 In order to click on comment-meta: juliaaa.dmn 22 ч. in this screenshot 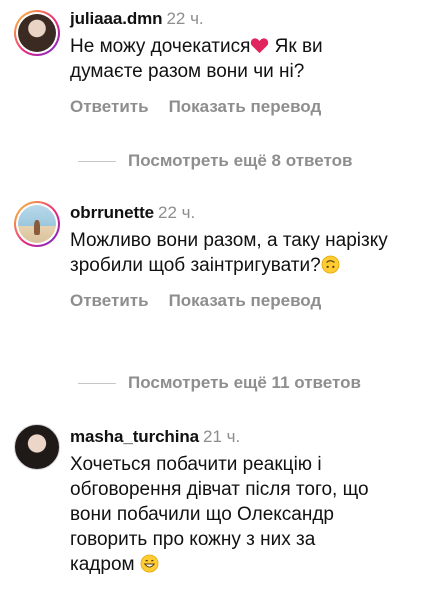, I will do `click(247, 19)`.